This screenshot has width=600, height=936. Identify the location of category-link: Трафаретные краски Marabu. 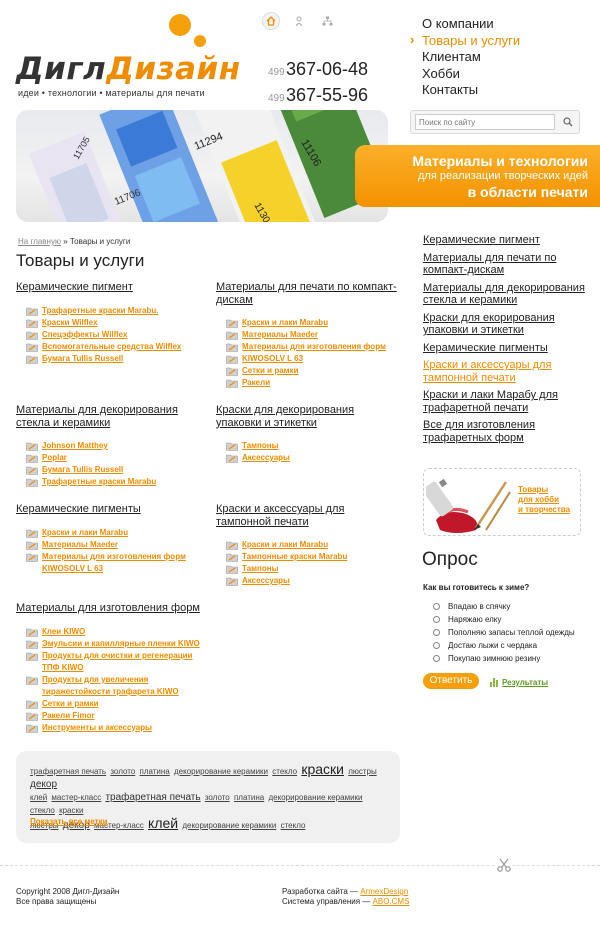
(113, 482).